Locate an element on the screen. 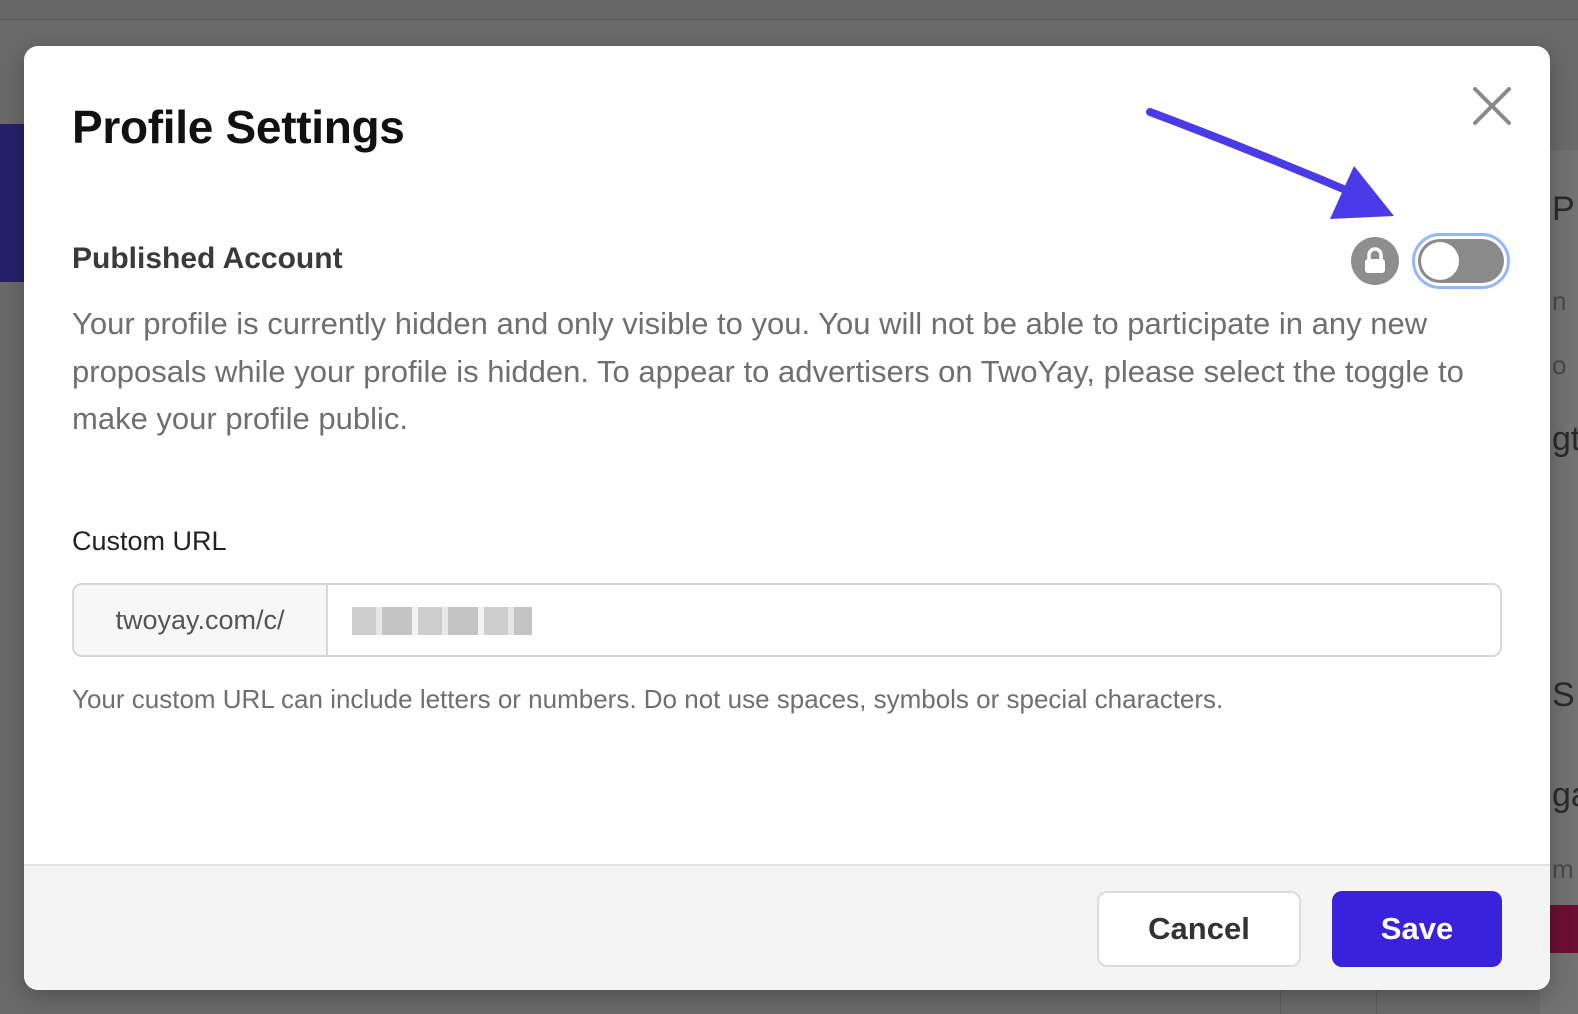  close-button is located at coordinates (1492, 106).